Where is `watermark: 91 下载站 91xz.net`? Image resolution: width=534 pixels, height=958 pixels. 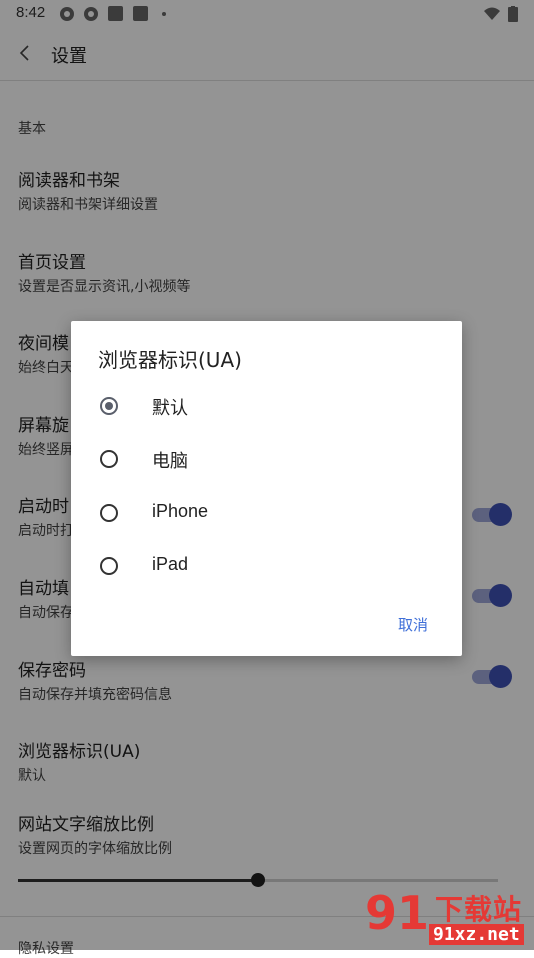
watermark: 91 下载站 91xz.net is located at coordinates (449, 919).